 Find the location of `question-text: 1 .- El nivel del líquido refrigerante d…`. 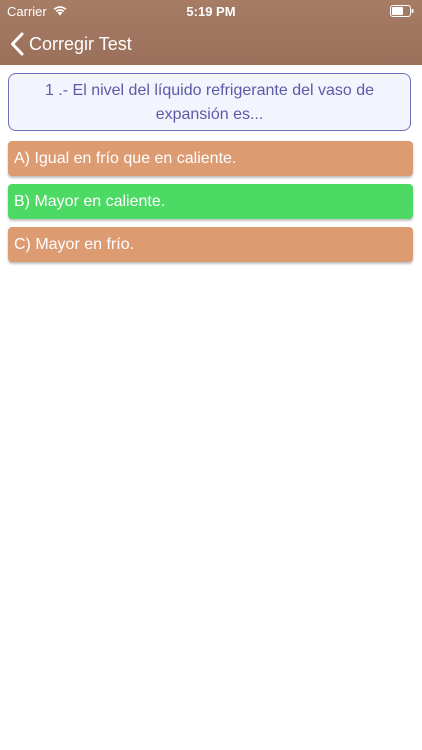

question-text: 1 .- El nivel del líquido refrigerante d… is located at coordinates (209, 102).